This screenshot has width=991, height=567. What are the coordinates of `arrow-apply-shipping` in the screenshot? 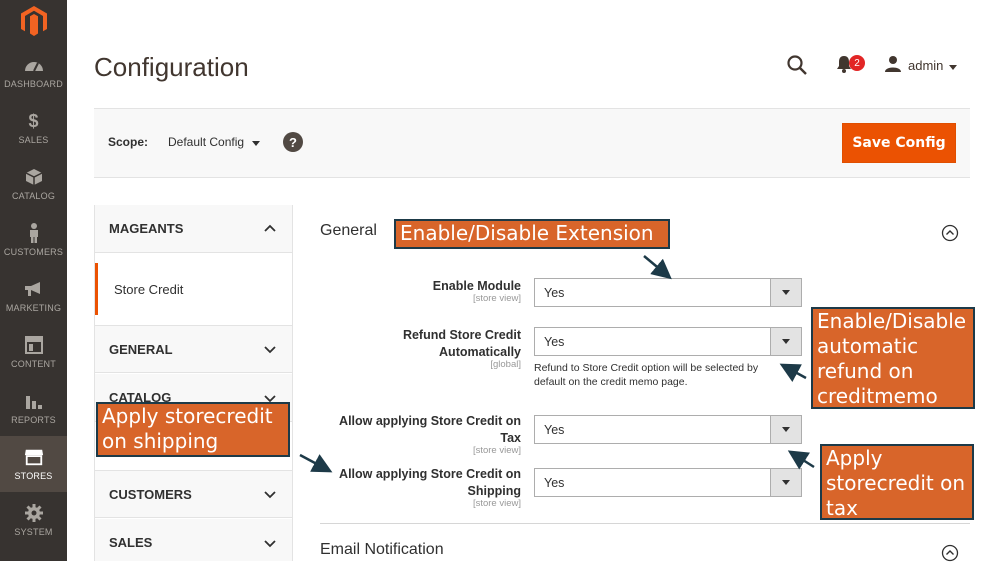 It's located at (316, 463).